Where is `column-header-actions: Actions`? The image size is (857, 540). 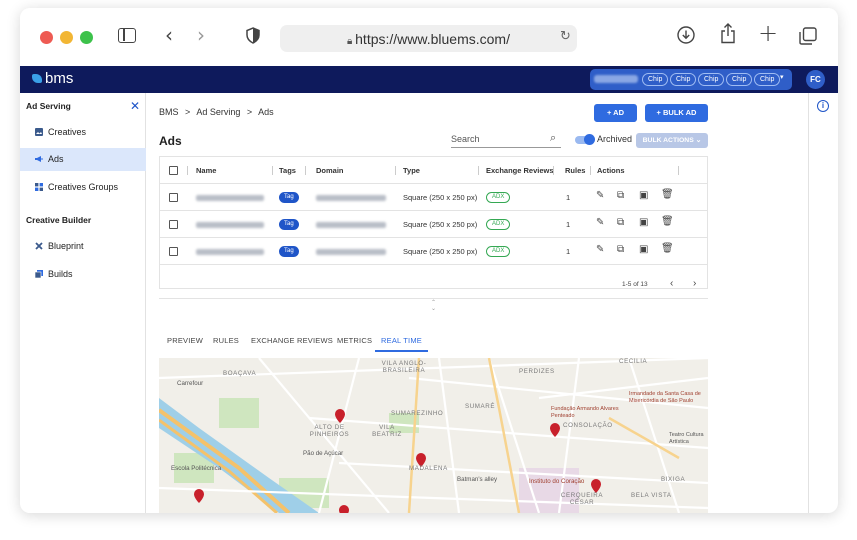
column-header-actions: Actions is located at coordinates (611, 170).